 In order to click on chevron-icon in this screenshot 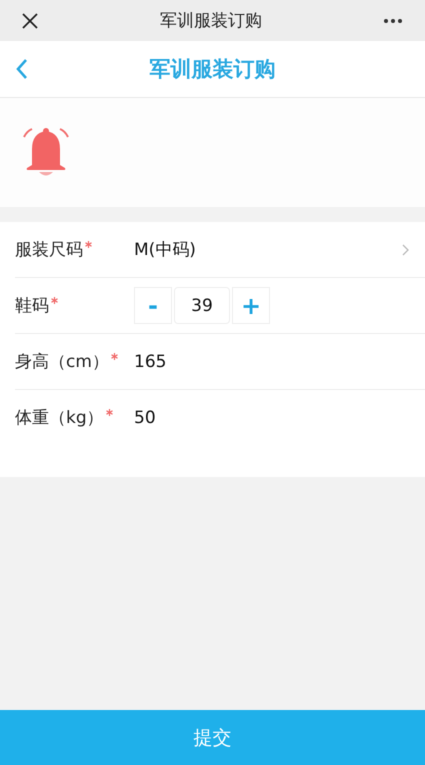, I will do `click(405, 250)`.